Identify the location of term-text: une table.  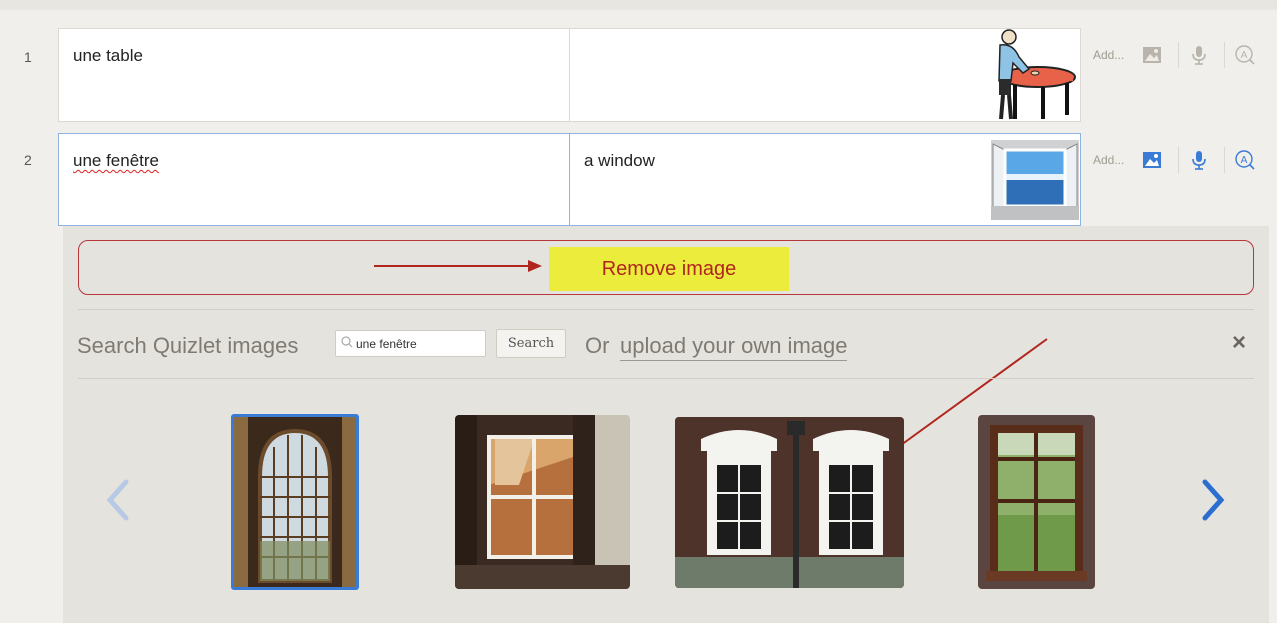
(108, 55).